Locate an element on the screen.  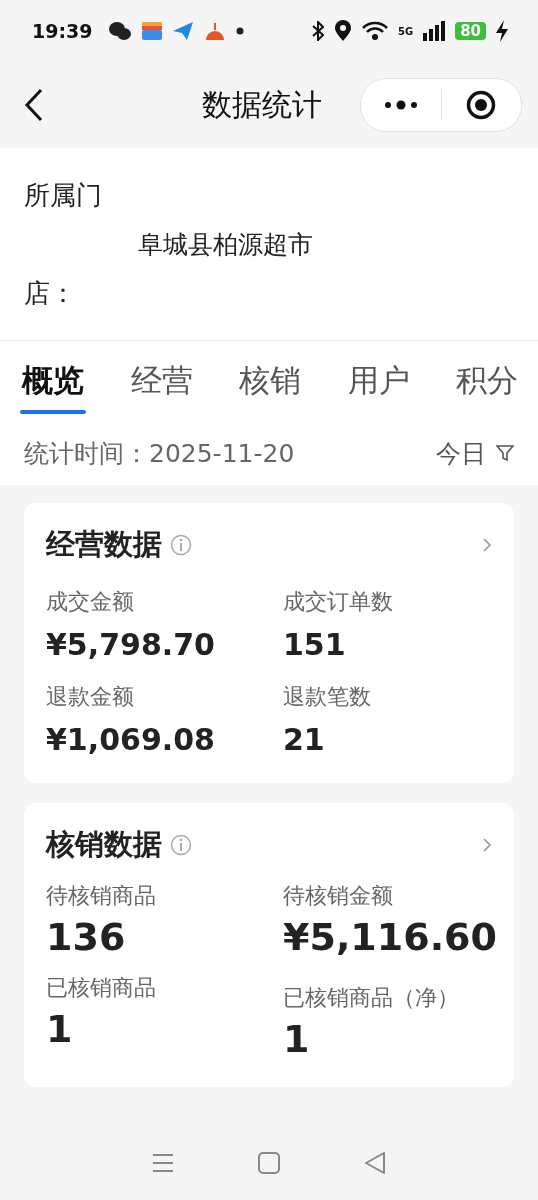
metric-value: 151 is located at coordinates (314, 644).